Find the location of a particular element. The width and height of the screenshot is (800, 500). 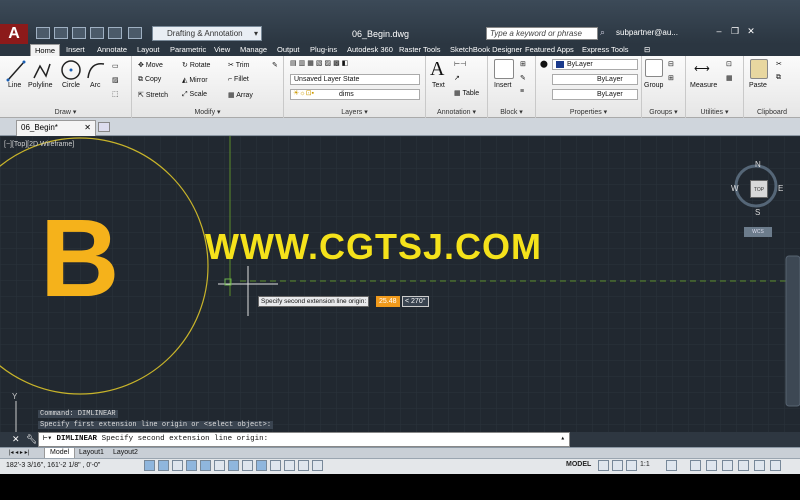

save-icon is located at coordinates (79, 33).